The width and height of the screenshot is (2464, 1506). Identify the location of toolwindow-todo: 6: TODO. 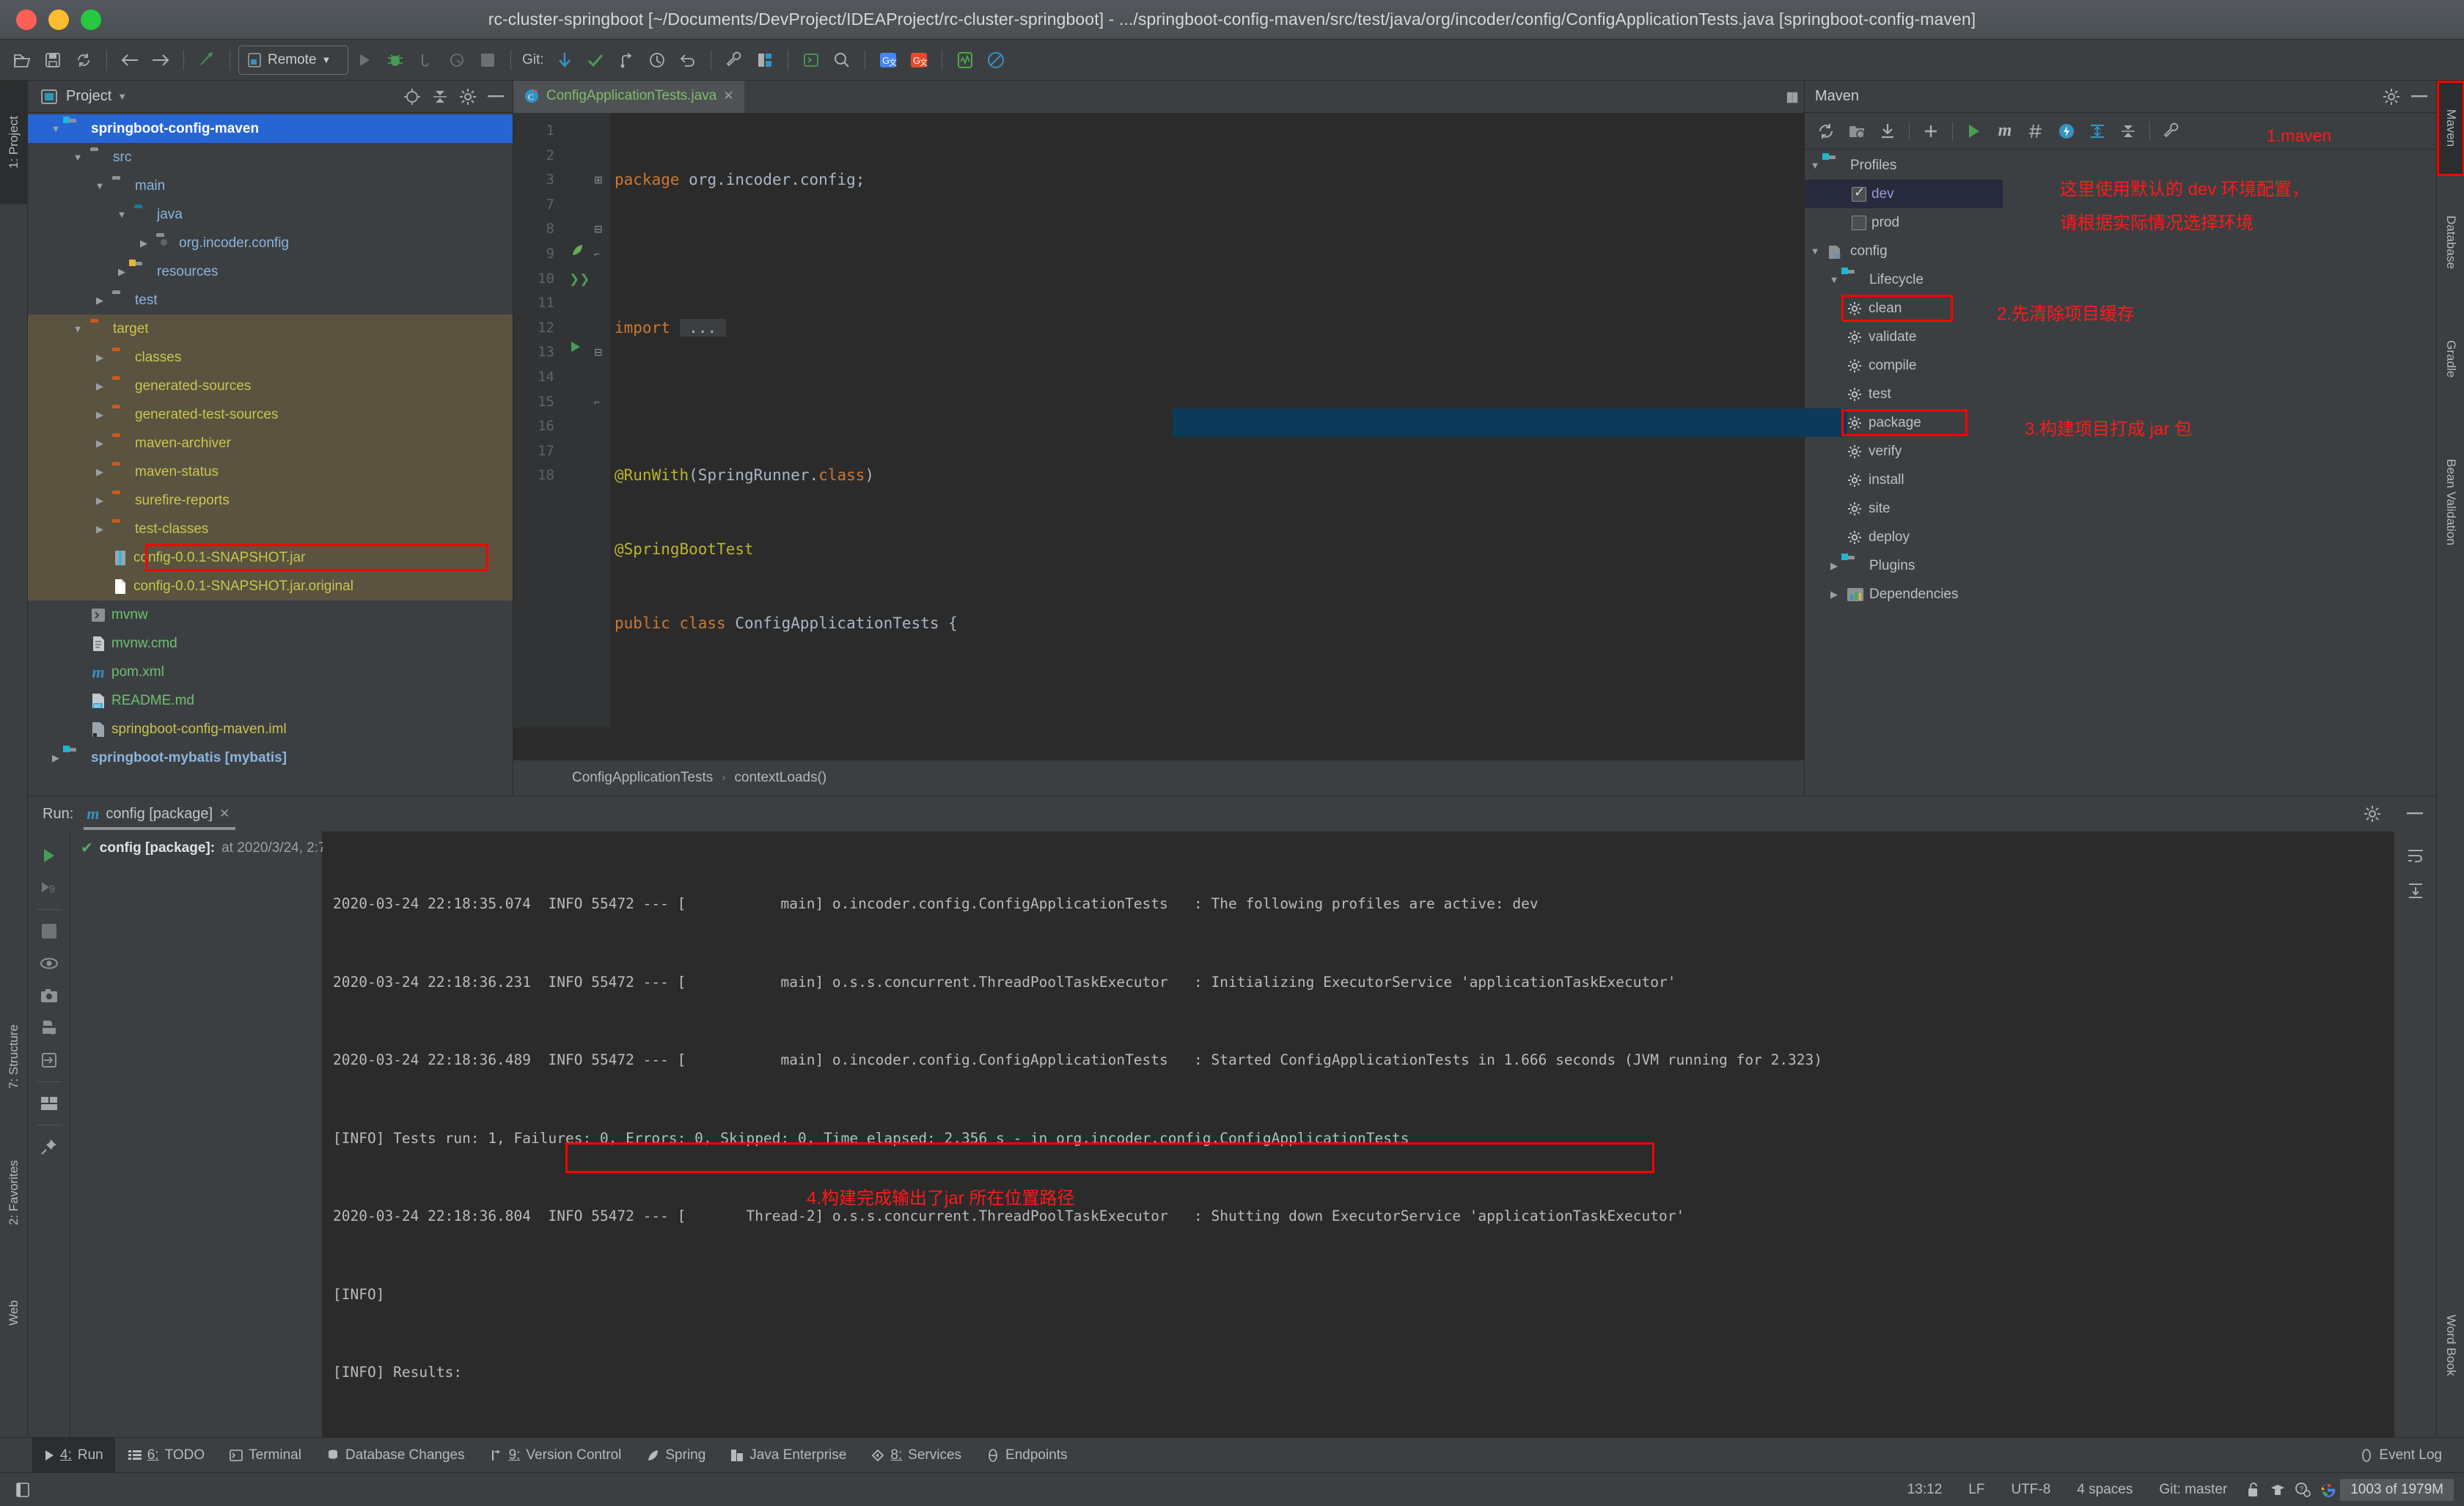
(166, 1455).